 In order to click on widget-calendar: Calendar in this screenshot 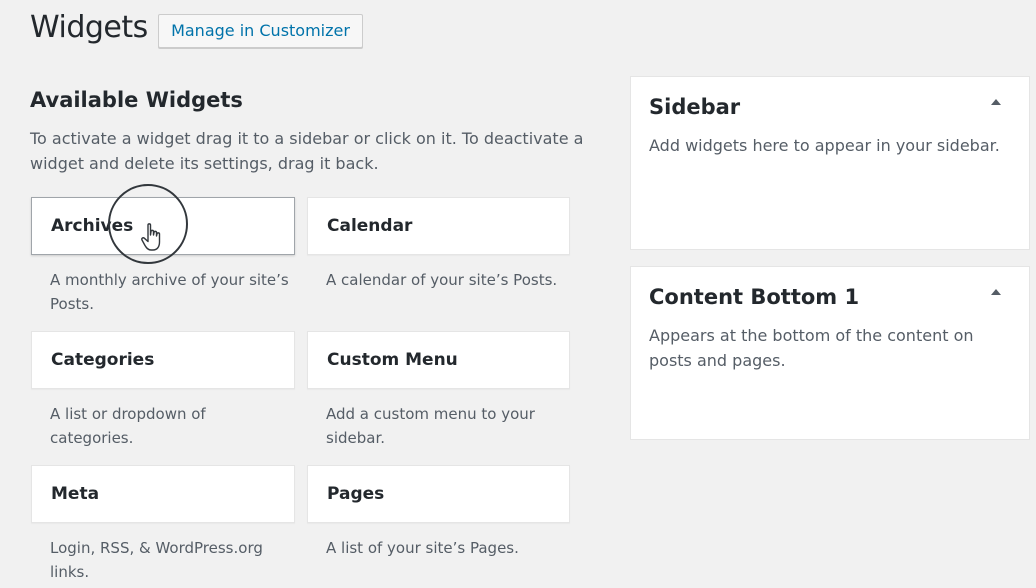, I will do `click(438, 226)`.